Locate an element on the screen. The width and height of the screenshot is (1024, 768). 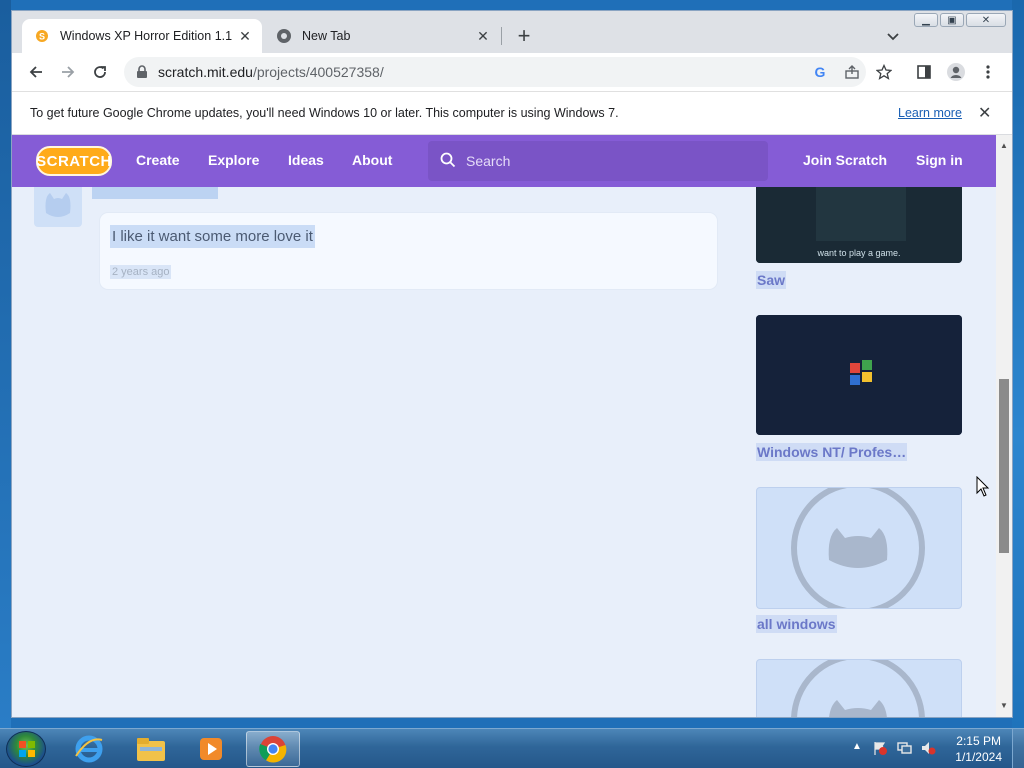
svg-text: want to play a game. is located at coordinates (858, 253).